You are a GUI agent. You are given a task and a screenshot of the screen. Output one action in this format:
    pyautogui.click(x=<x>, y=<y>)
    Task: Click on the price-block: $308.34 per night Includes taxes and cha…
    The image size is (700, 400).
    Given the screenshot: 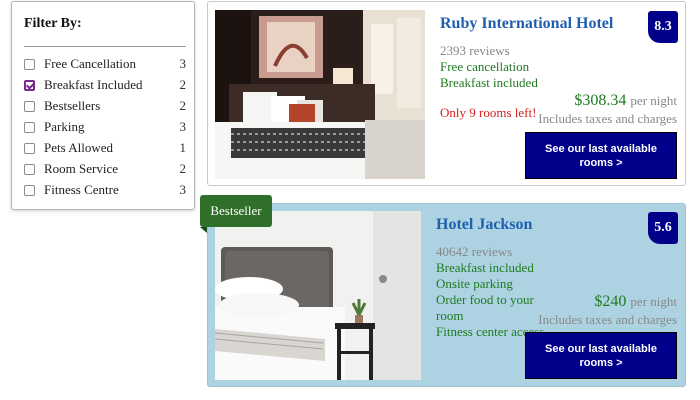 What is the action you would take?
    pyautogui.click(x=607, y=109)
    